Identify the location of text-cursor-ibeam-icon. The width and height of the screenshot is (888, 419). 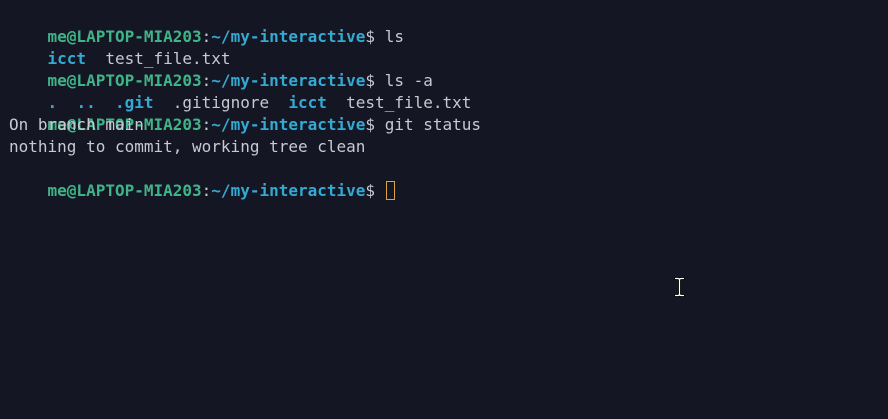
(679, 287).